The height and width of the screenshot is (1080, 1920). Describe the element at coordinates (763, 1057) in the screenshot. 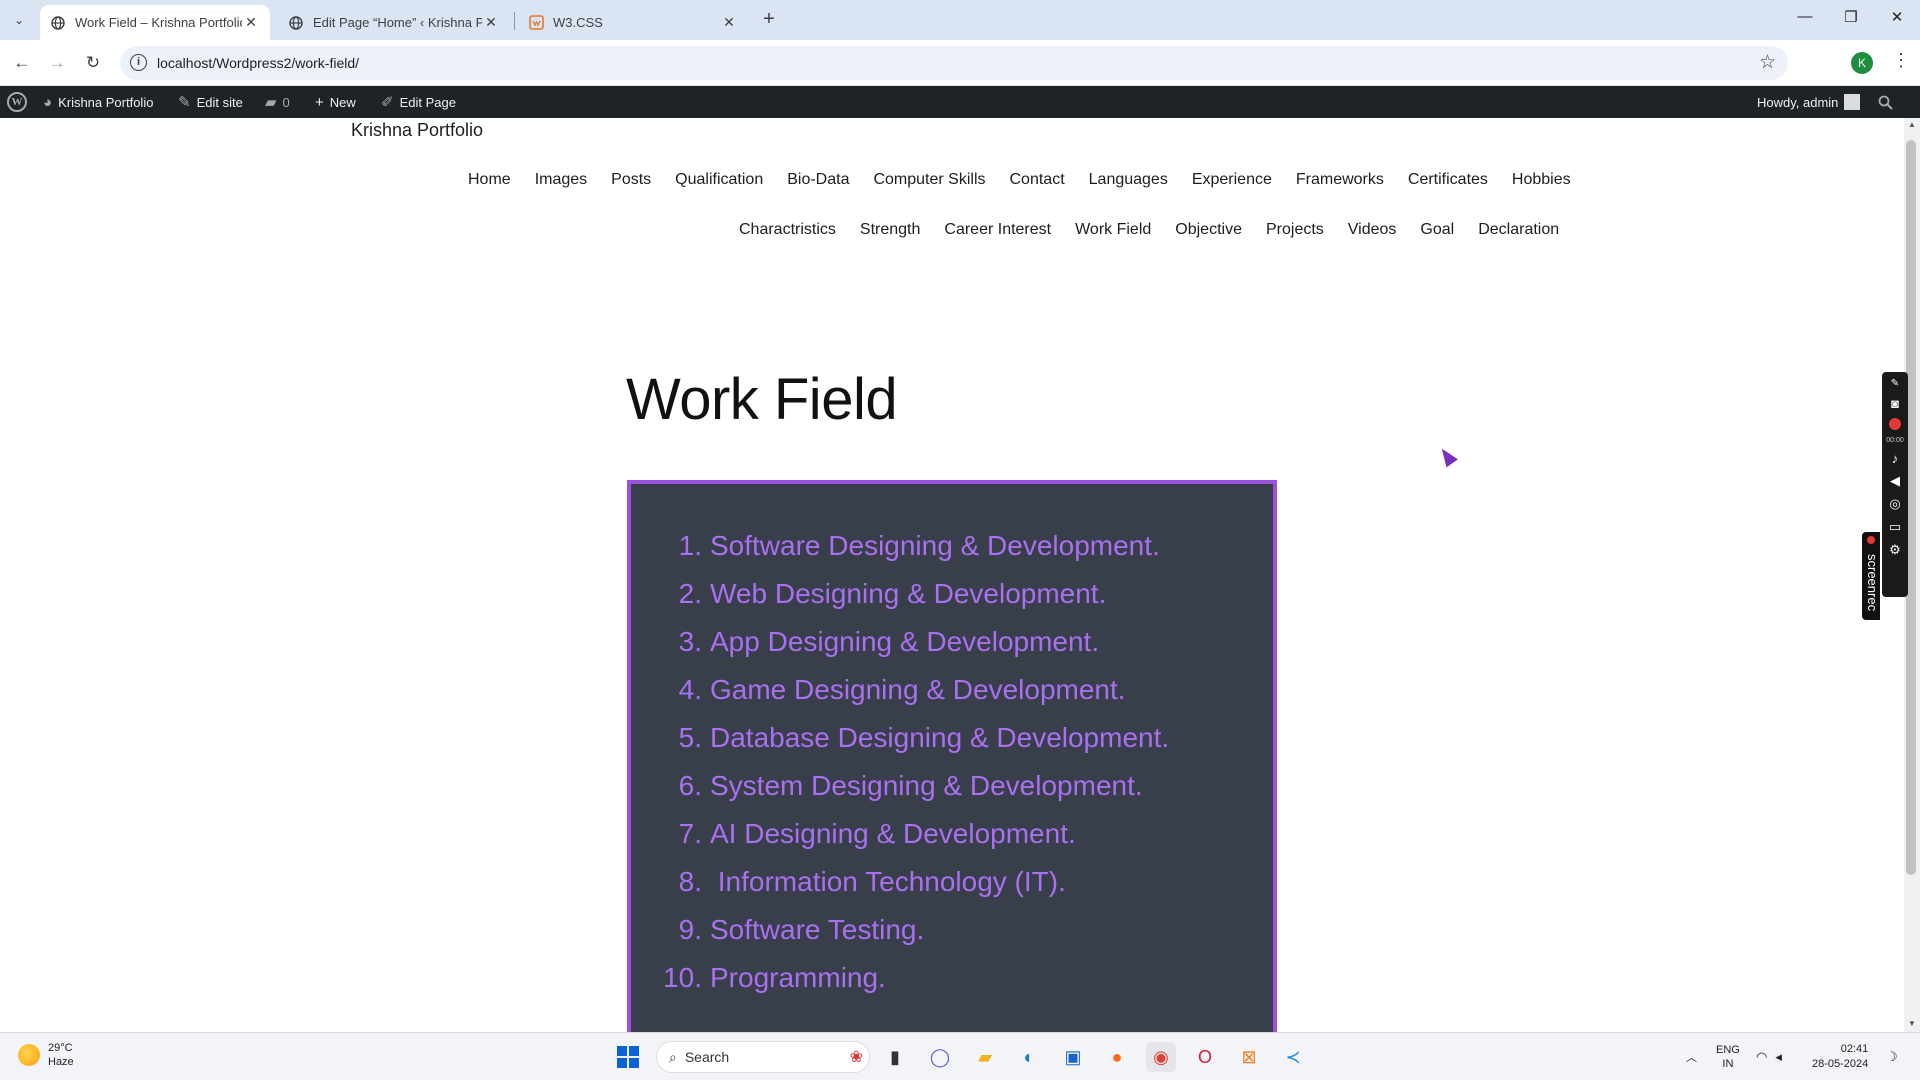

I see `taskbar-search: ⌕ Search ❀` at that location.